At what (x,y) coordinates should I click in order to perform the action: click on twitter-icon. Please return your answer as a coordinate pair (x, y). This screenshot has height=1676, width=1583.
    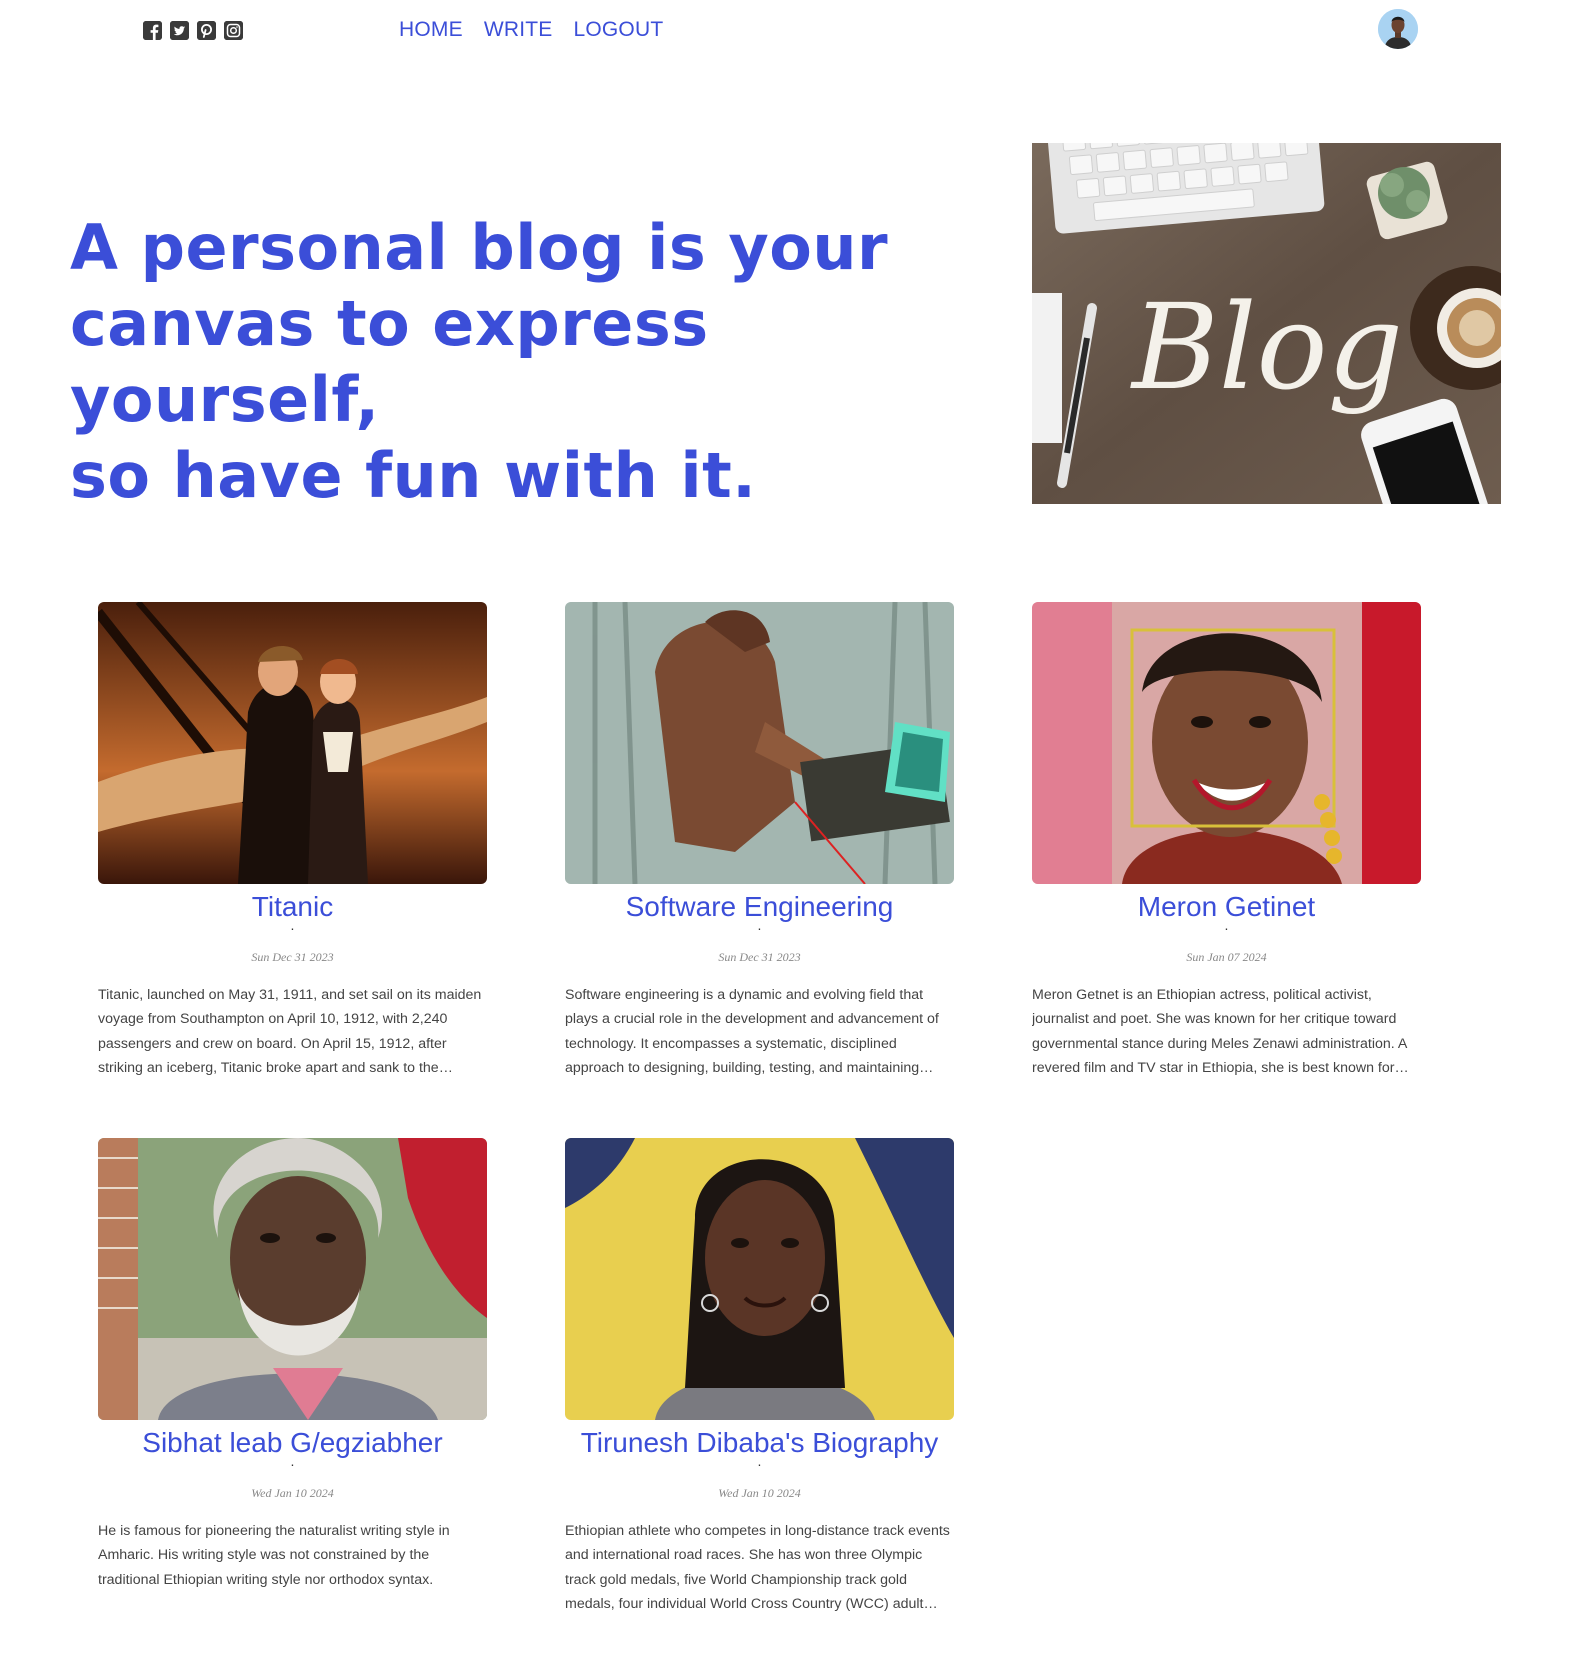
    Looking at the image, I should click on (179, 30).